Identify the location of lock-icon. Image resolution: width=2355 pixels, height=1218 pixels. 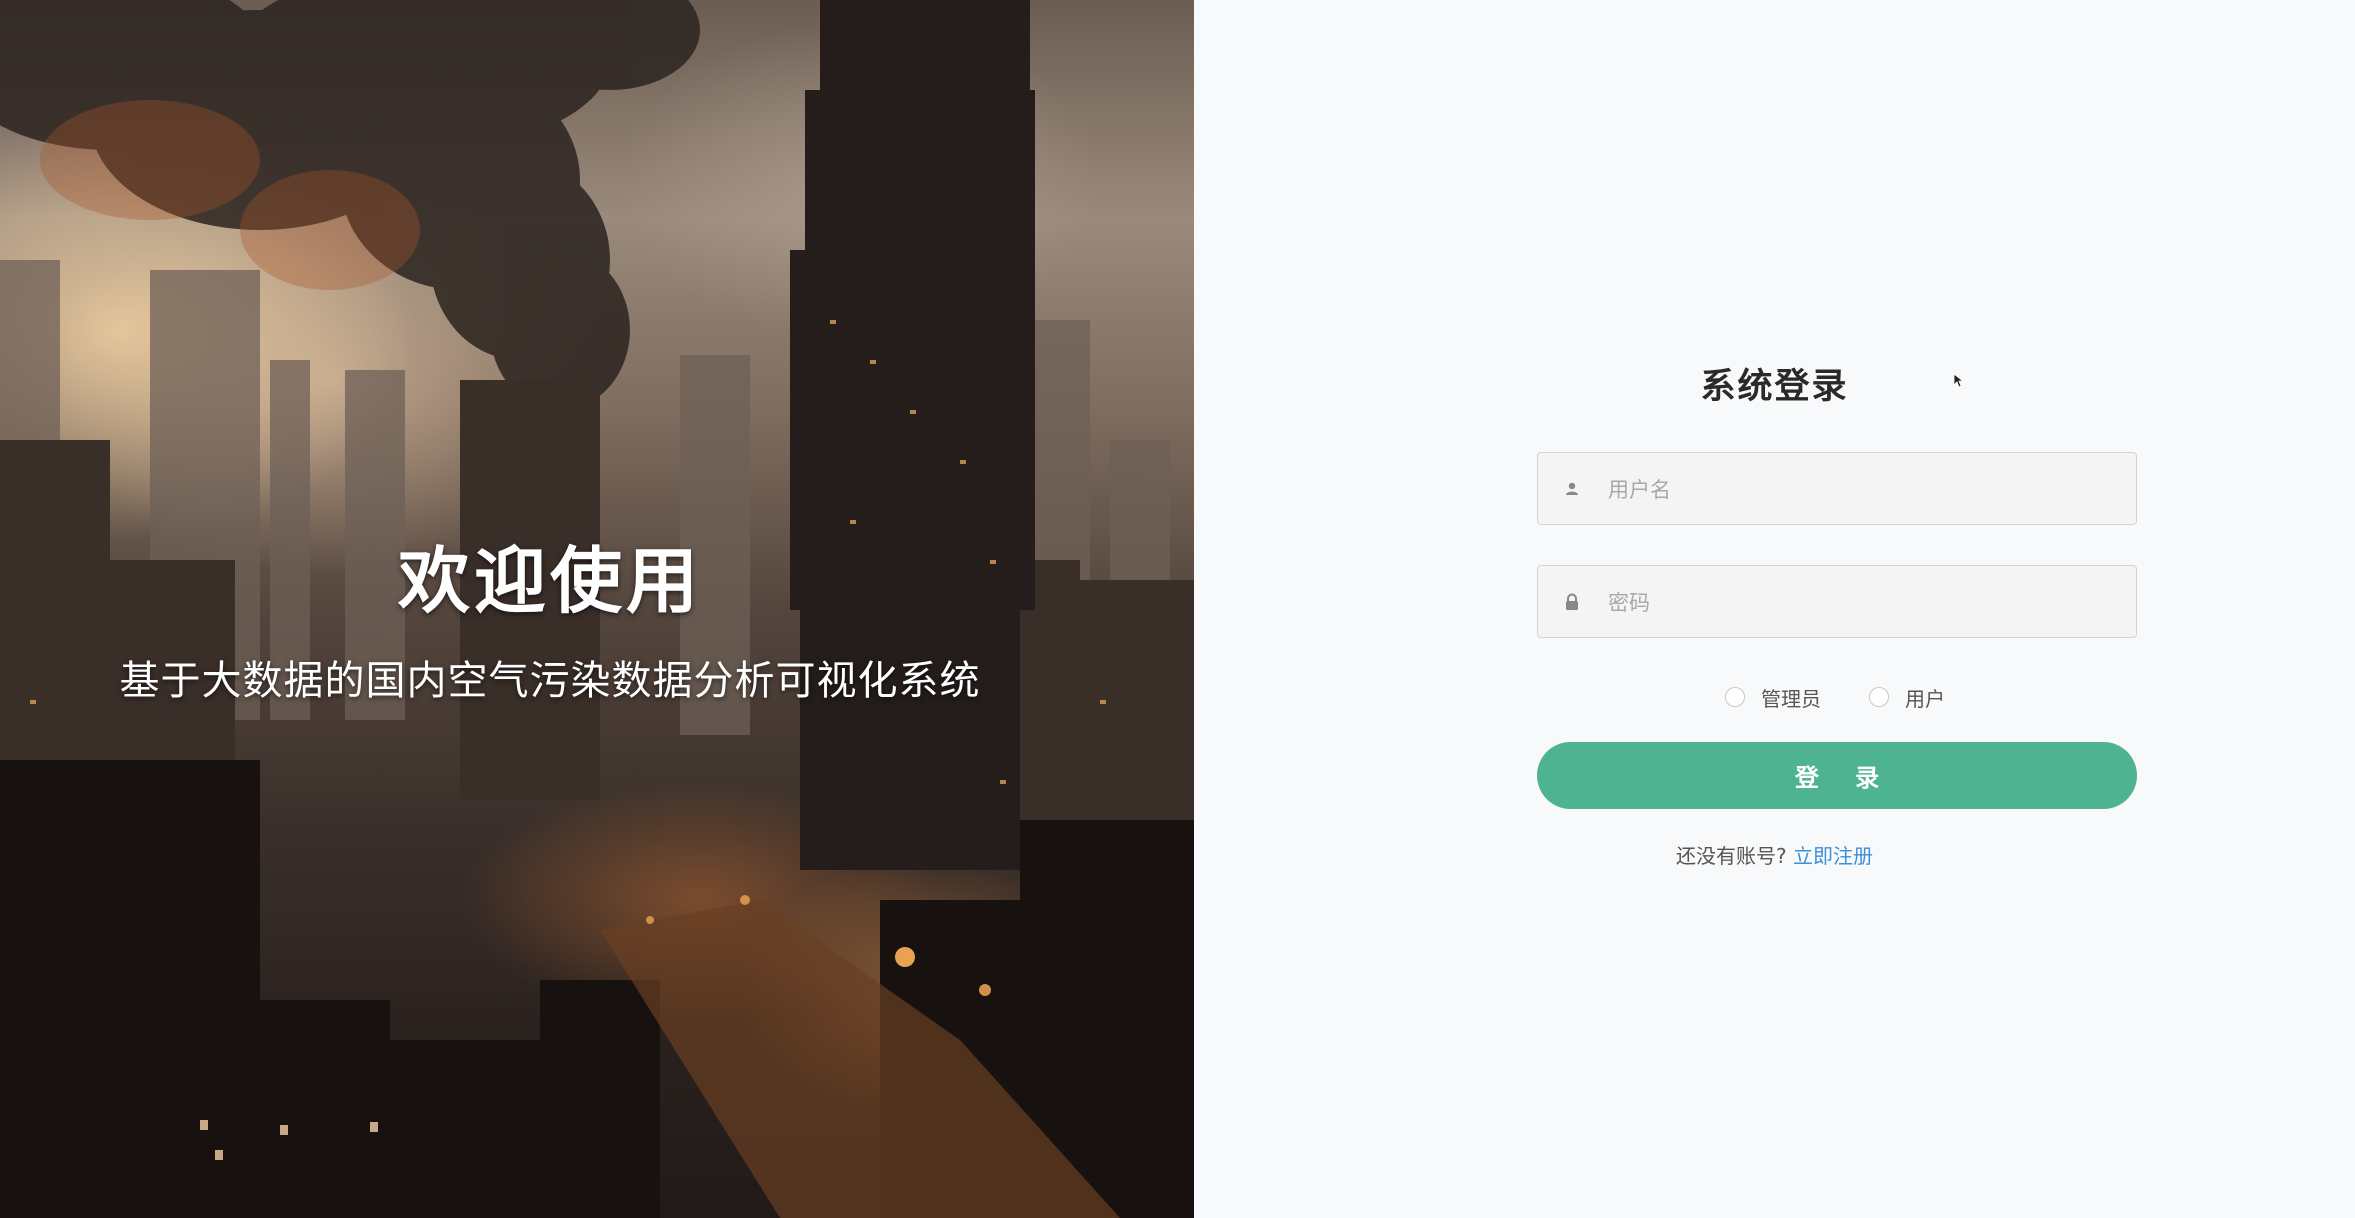
(1572, 601).